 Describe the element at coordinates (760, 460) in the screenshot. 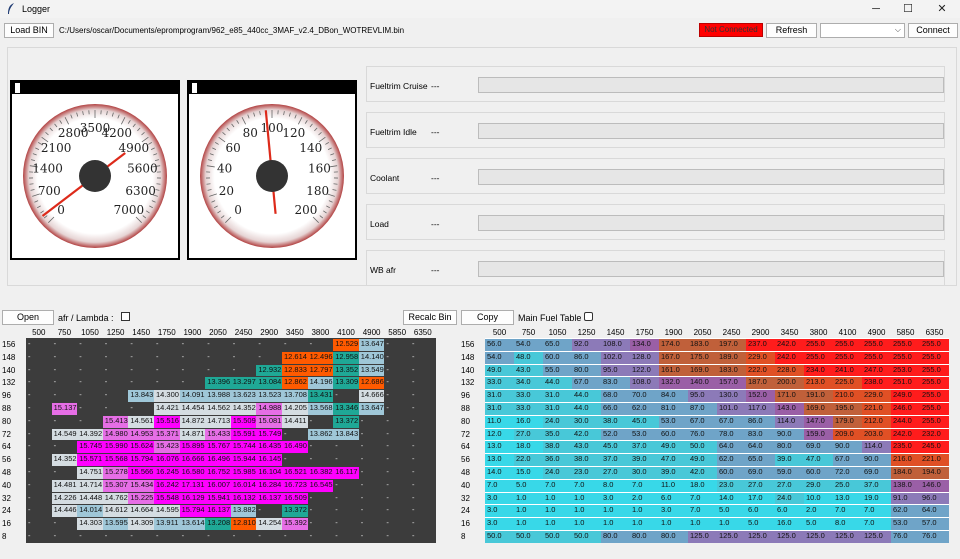

I see `fuel-table-cell: 65.0` at that location.